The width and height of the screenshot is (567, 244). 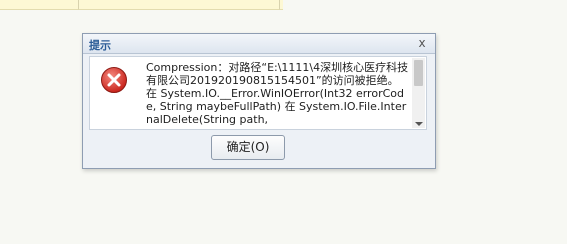 I want to click on close-icon: x, so click(x=422, y=43).